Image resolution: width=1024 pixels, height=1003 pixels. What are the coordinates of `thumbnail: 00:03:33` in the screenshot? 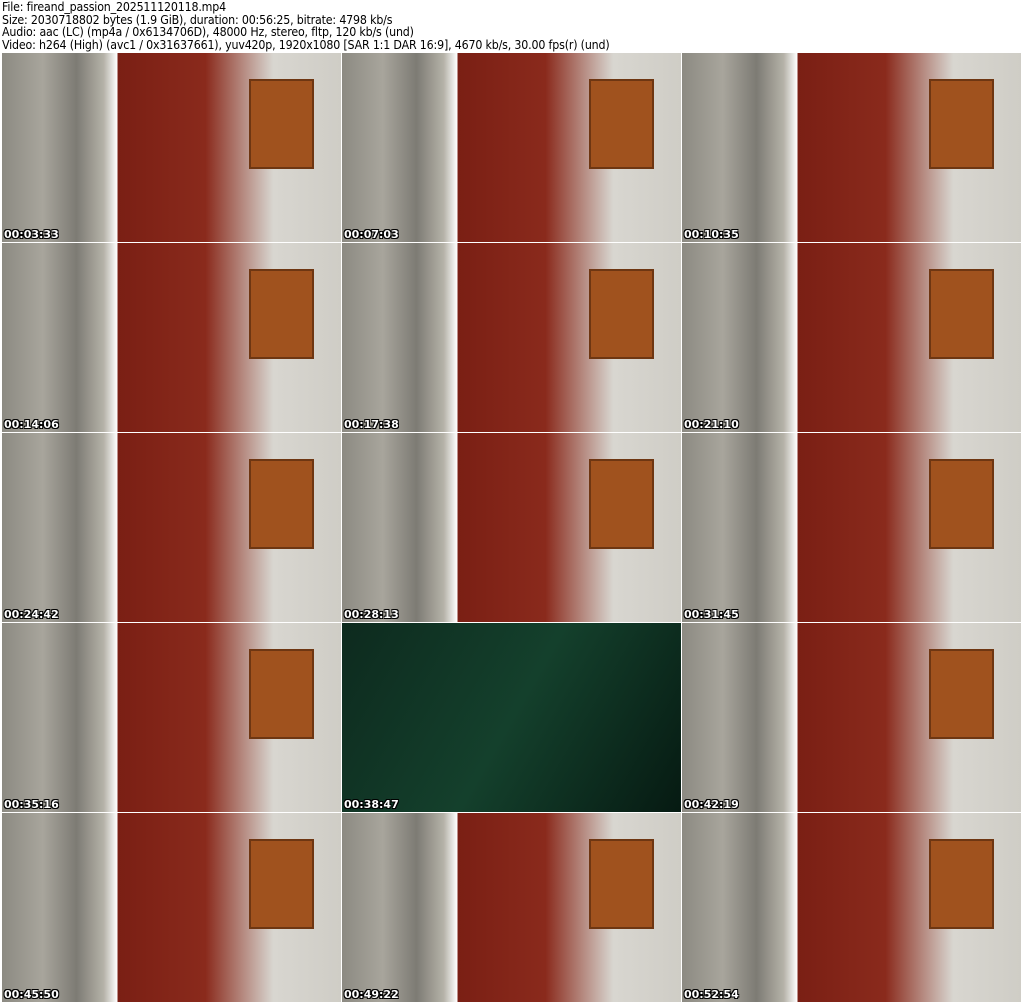 It's located at (171, 147).